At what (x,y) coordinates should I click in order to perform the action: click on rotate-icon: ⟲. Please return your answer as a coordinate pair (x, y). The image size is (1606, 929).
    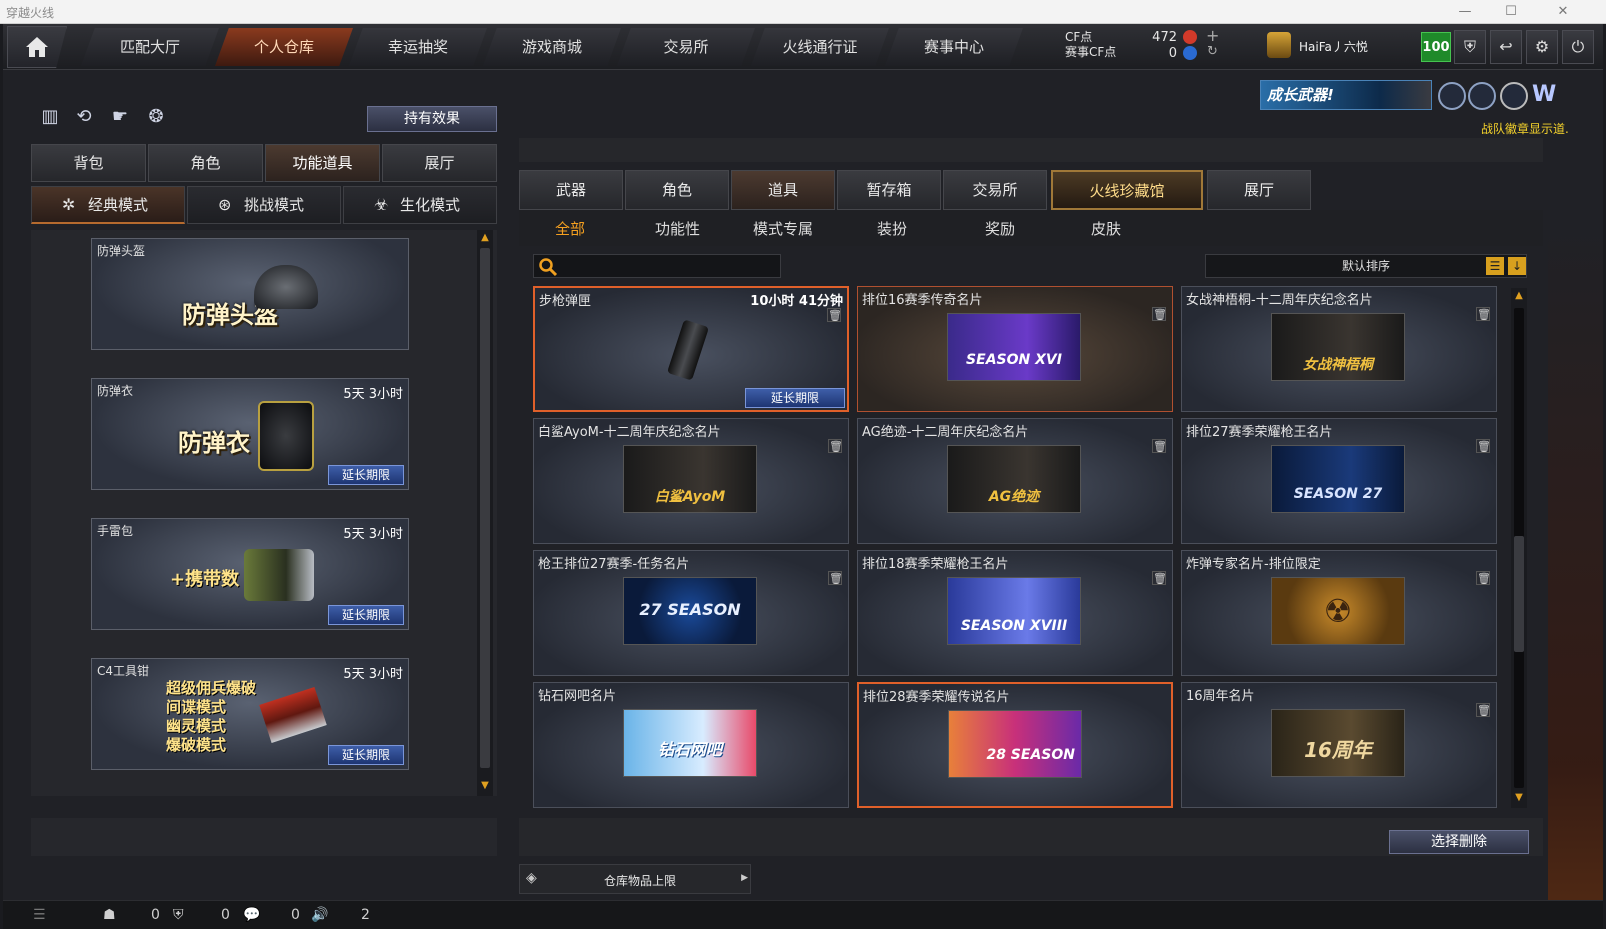
    Looking at the image, I should click on (84, 119).